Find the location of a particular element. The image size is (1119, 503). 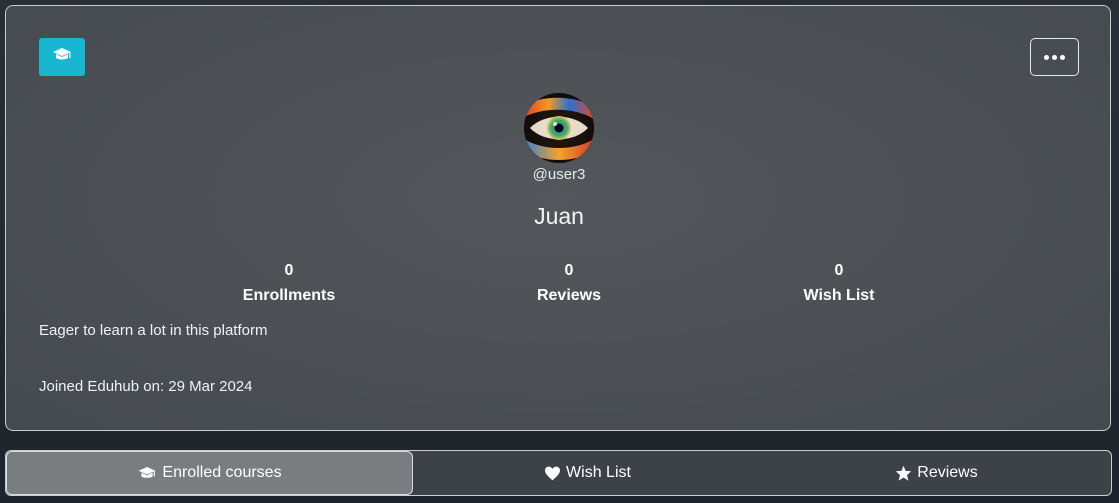

stat-label: Wish List is located at coordinates (839, 295).